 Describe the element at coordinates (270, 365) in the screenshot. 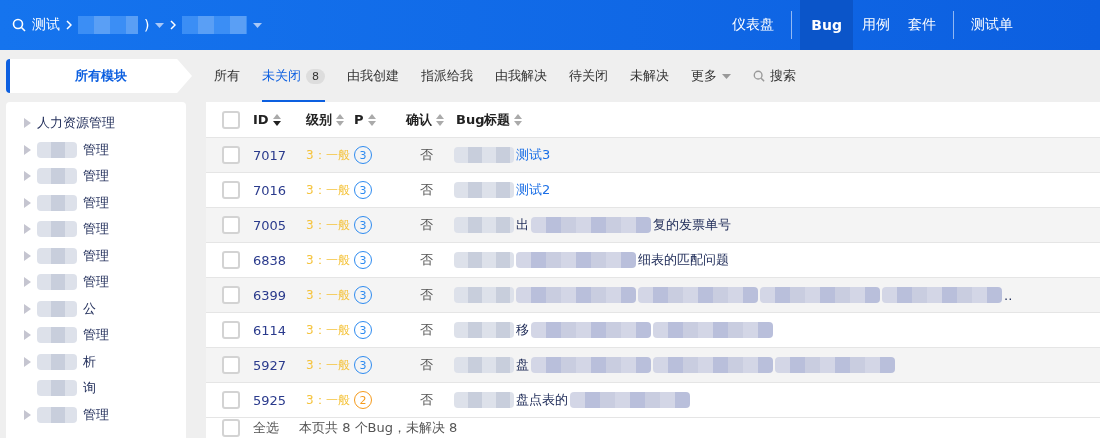

I see `bug-id-link: 5927` at that location.